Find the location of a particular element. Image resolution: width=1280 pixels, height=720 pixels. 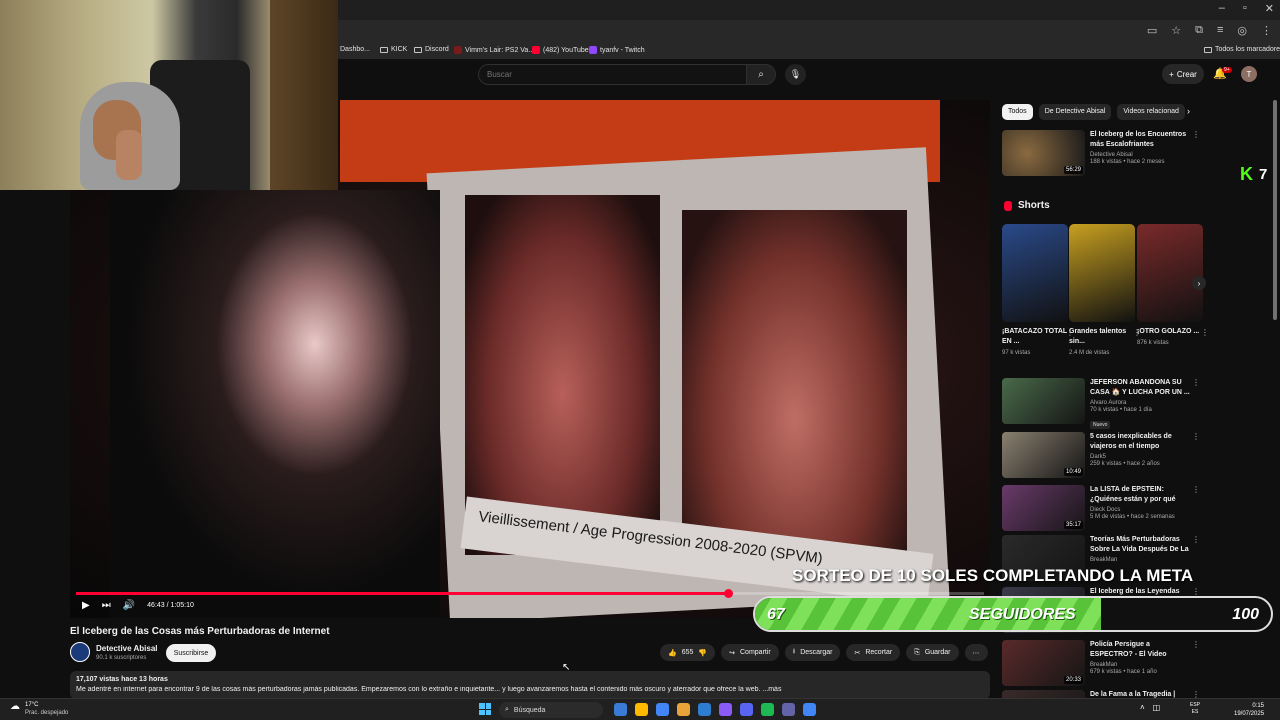

video-thumbnail: 20:33 is located at coordinates (1043, 663).